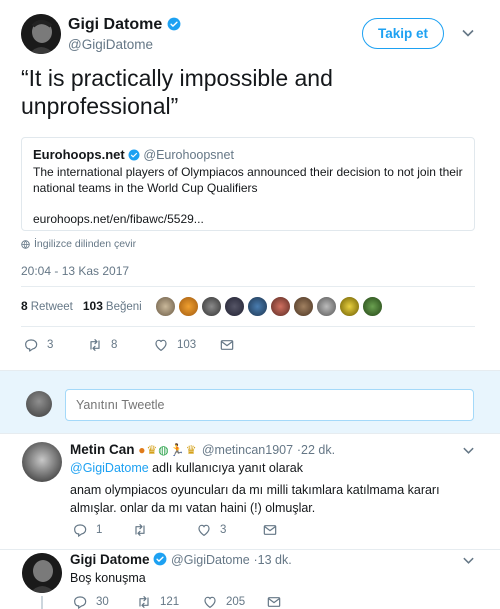  Describe the element at coordinates (186, 345) in the screenshot. I see `like-button: 103` at that location.